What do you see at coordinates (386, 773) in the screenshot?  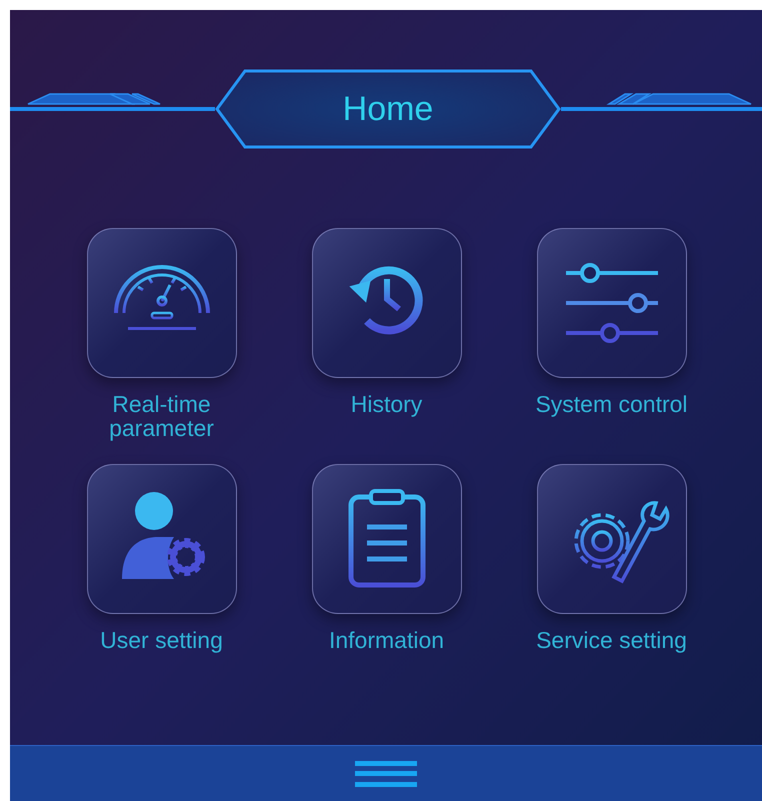 I see `menu-icon` at bounding box center [386, 773].